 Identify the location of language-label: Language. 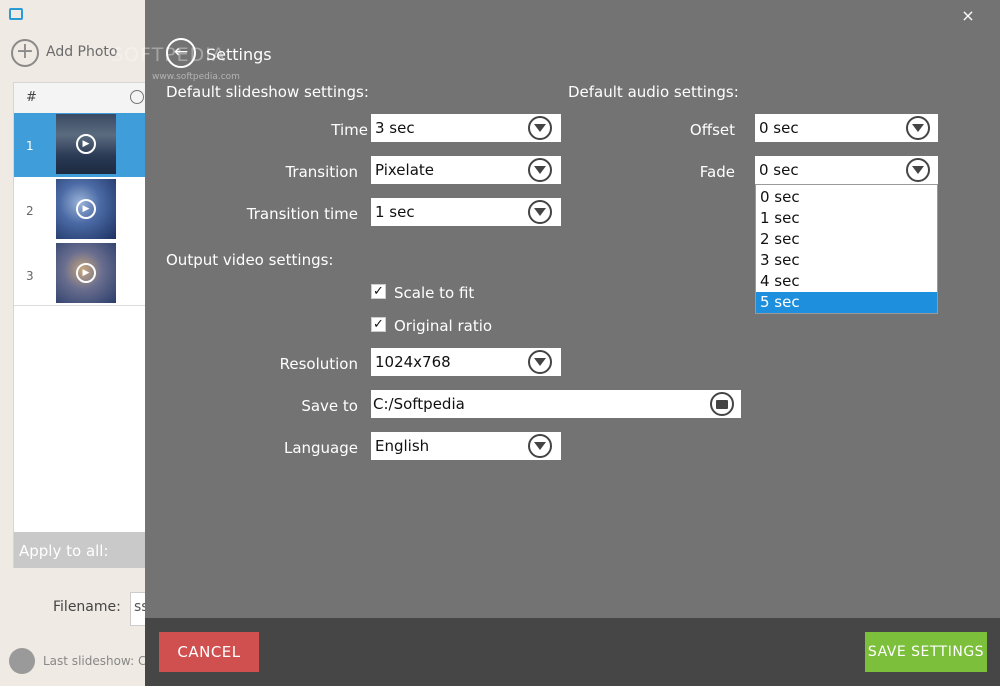
(320, 448).